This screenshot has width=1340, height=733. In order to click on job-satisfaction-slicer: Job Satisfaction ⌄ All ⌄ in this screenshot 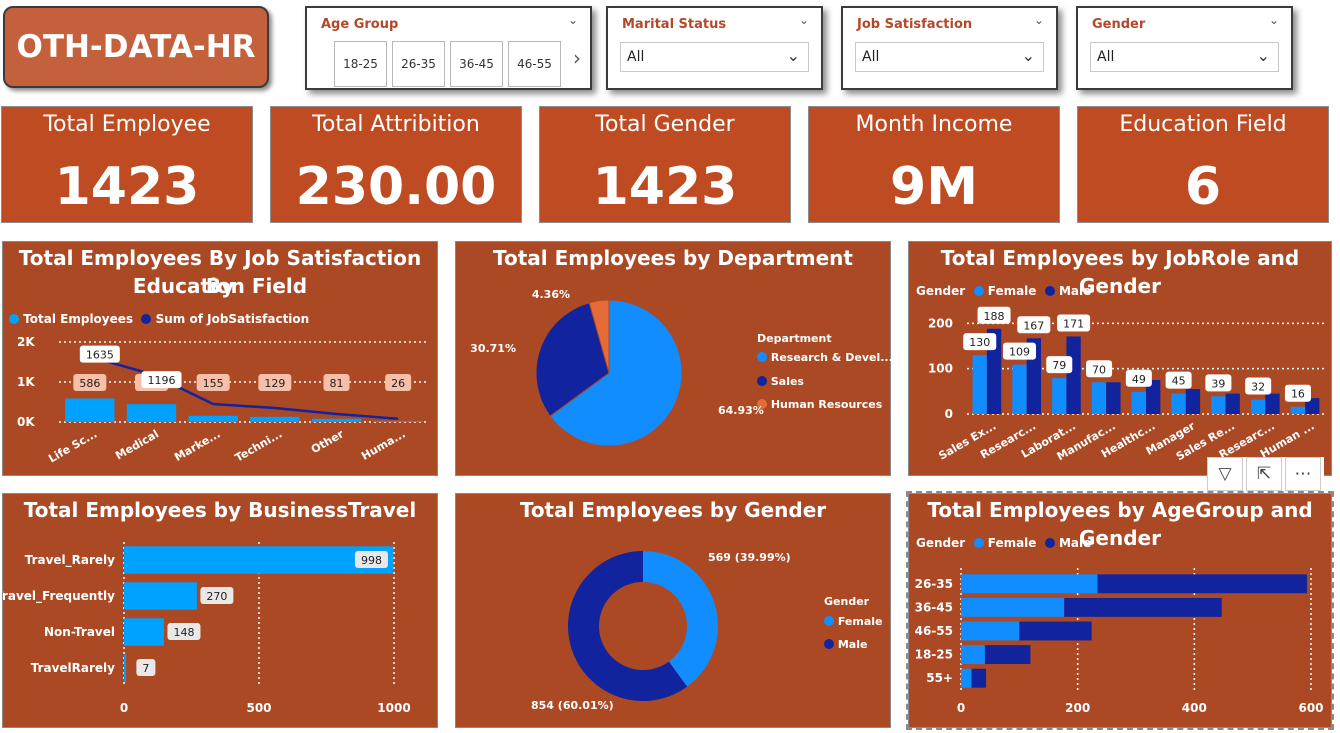, I will do `click(949, 48)`.